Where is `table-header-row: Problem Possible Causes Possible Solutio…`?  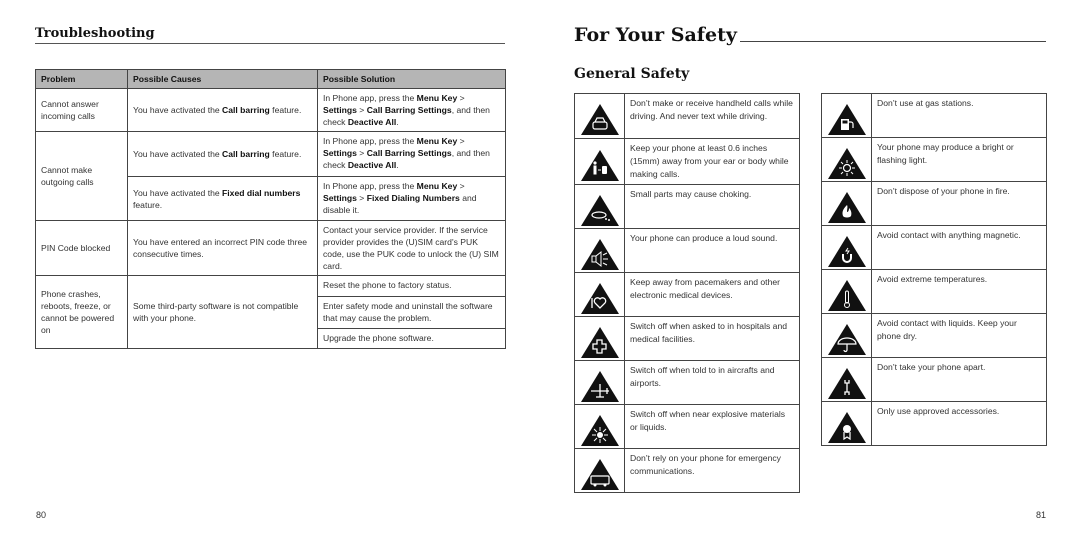
table-header-row: Problem Possible Causes Possible Solutio… is located at coordinates (270, 79).